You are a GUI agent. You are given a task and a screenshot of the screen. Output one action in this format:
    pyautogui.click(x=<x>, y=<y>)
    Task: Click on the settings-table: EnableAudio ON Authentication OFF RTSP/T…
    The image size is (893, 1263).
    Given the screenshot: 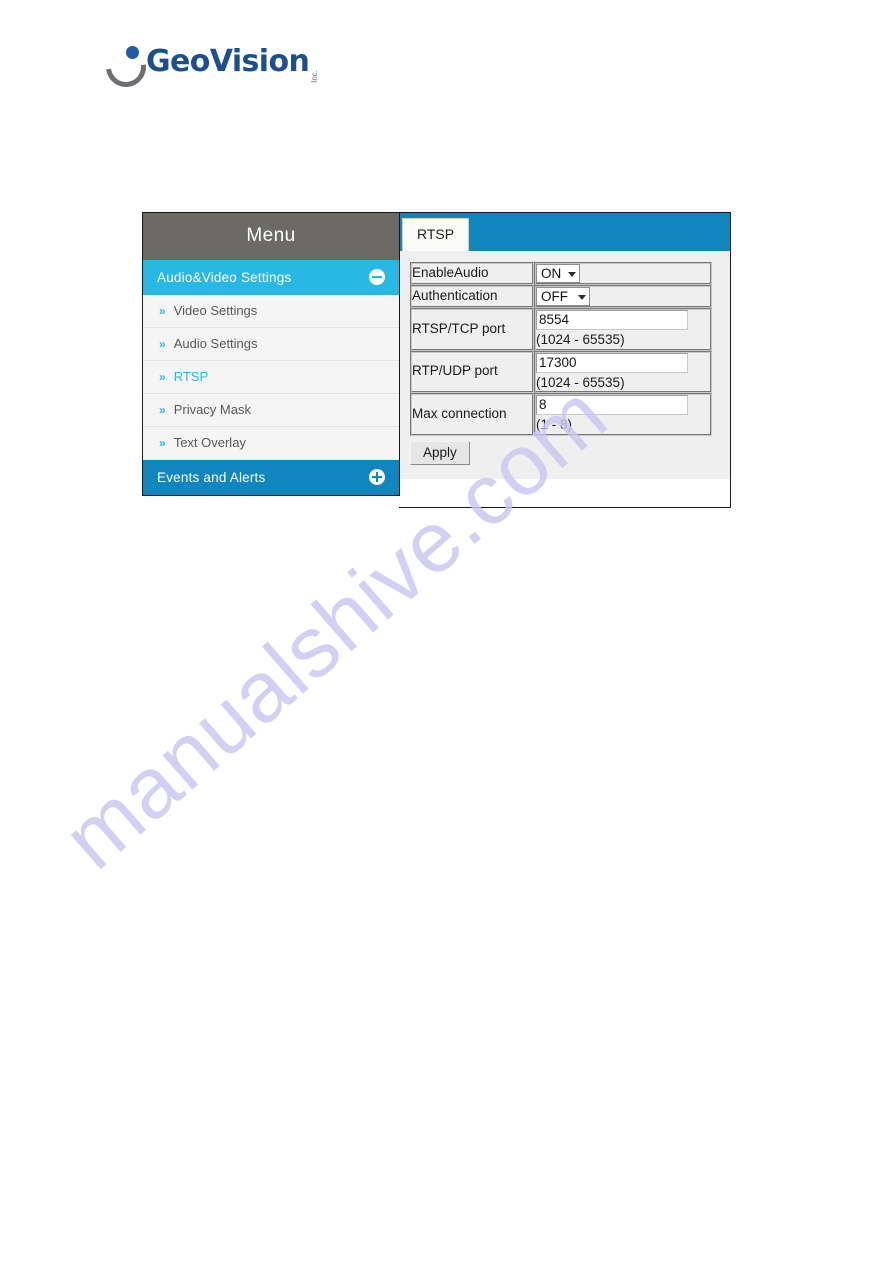 What is the action you would take?
    pyautogui.click(x=561, y=349)
    